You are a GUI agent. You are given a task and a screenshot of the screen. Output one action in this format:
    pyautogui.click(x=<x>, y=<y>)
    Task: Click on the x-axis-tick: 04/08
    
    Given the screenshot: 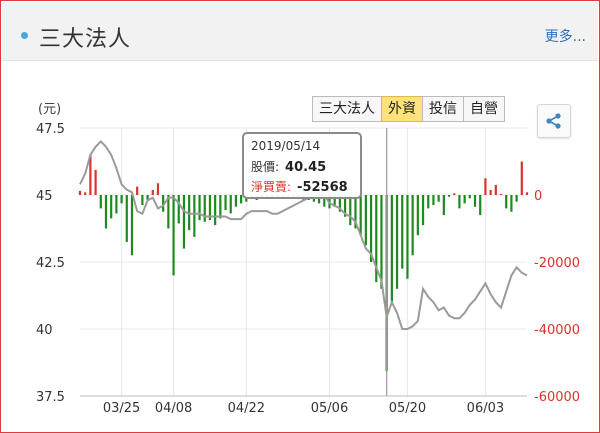 What is the action you would take?
    pyautogui.click(x=173, y=408)
    